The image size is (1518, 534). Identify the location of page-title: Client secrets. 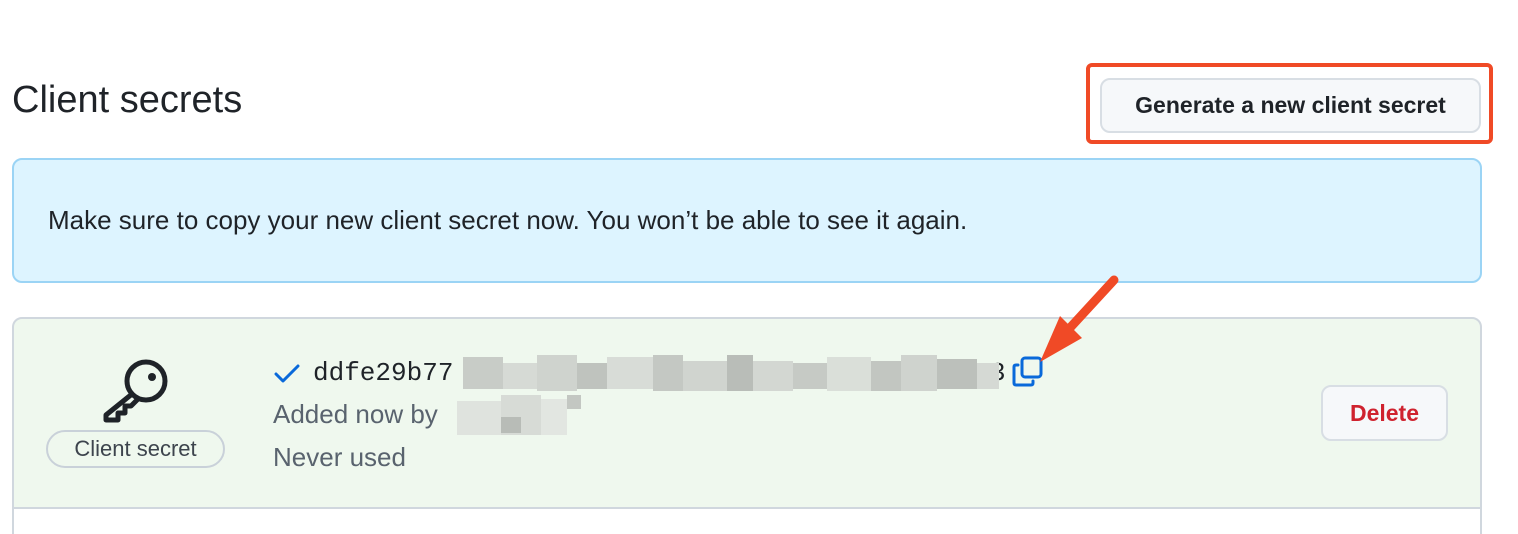
(127, 100).